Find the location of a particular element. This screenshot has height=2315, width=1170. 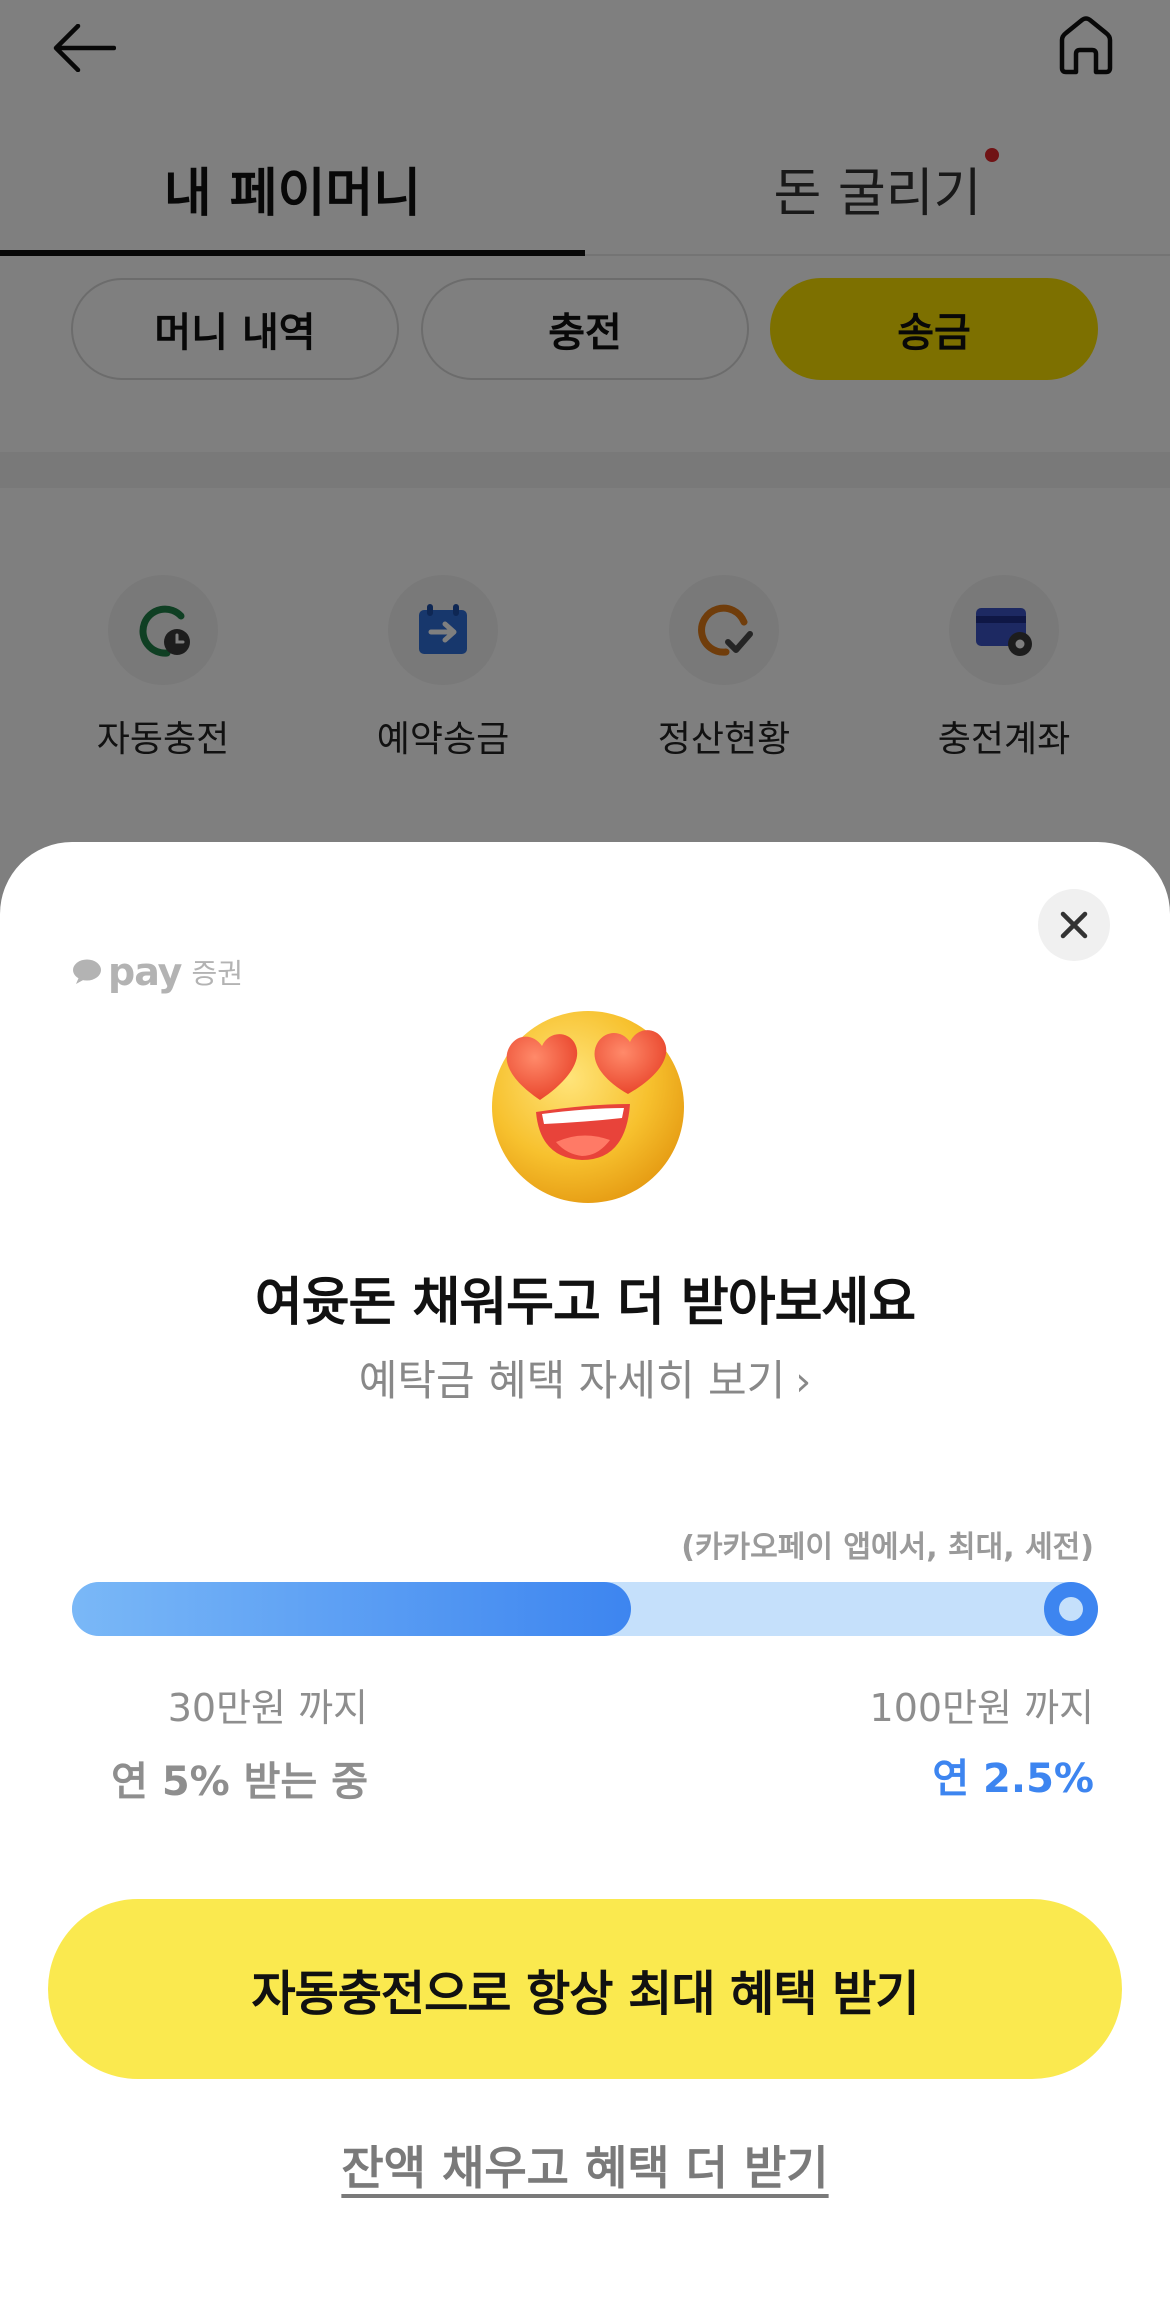

benefit-detail-link: 예탁금 혜택 자세히 보기 › is located at coordinates (585, 1377).